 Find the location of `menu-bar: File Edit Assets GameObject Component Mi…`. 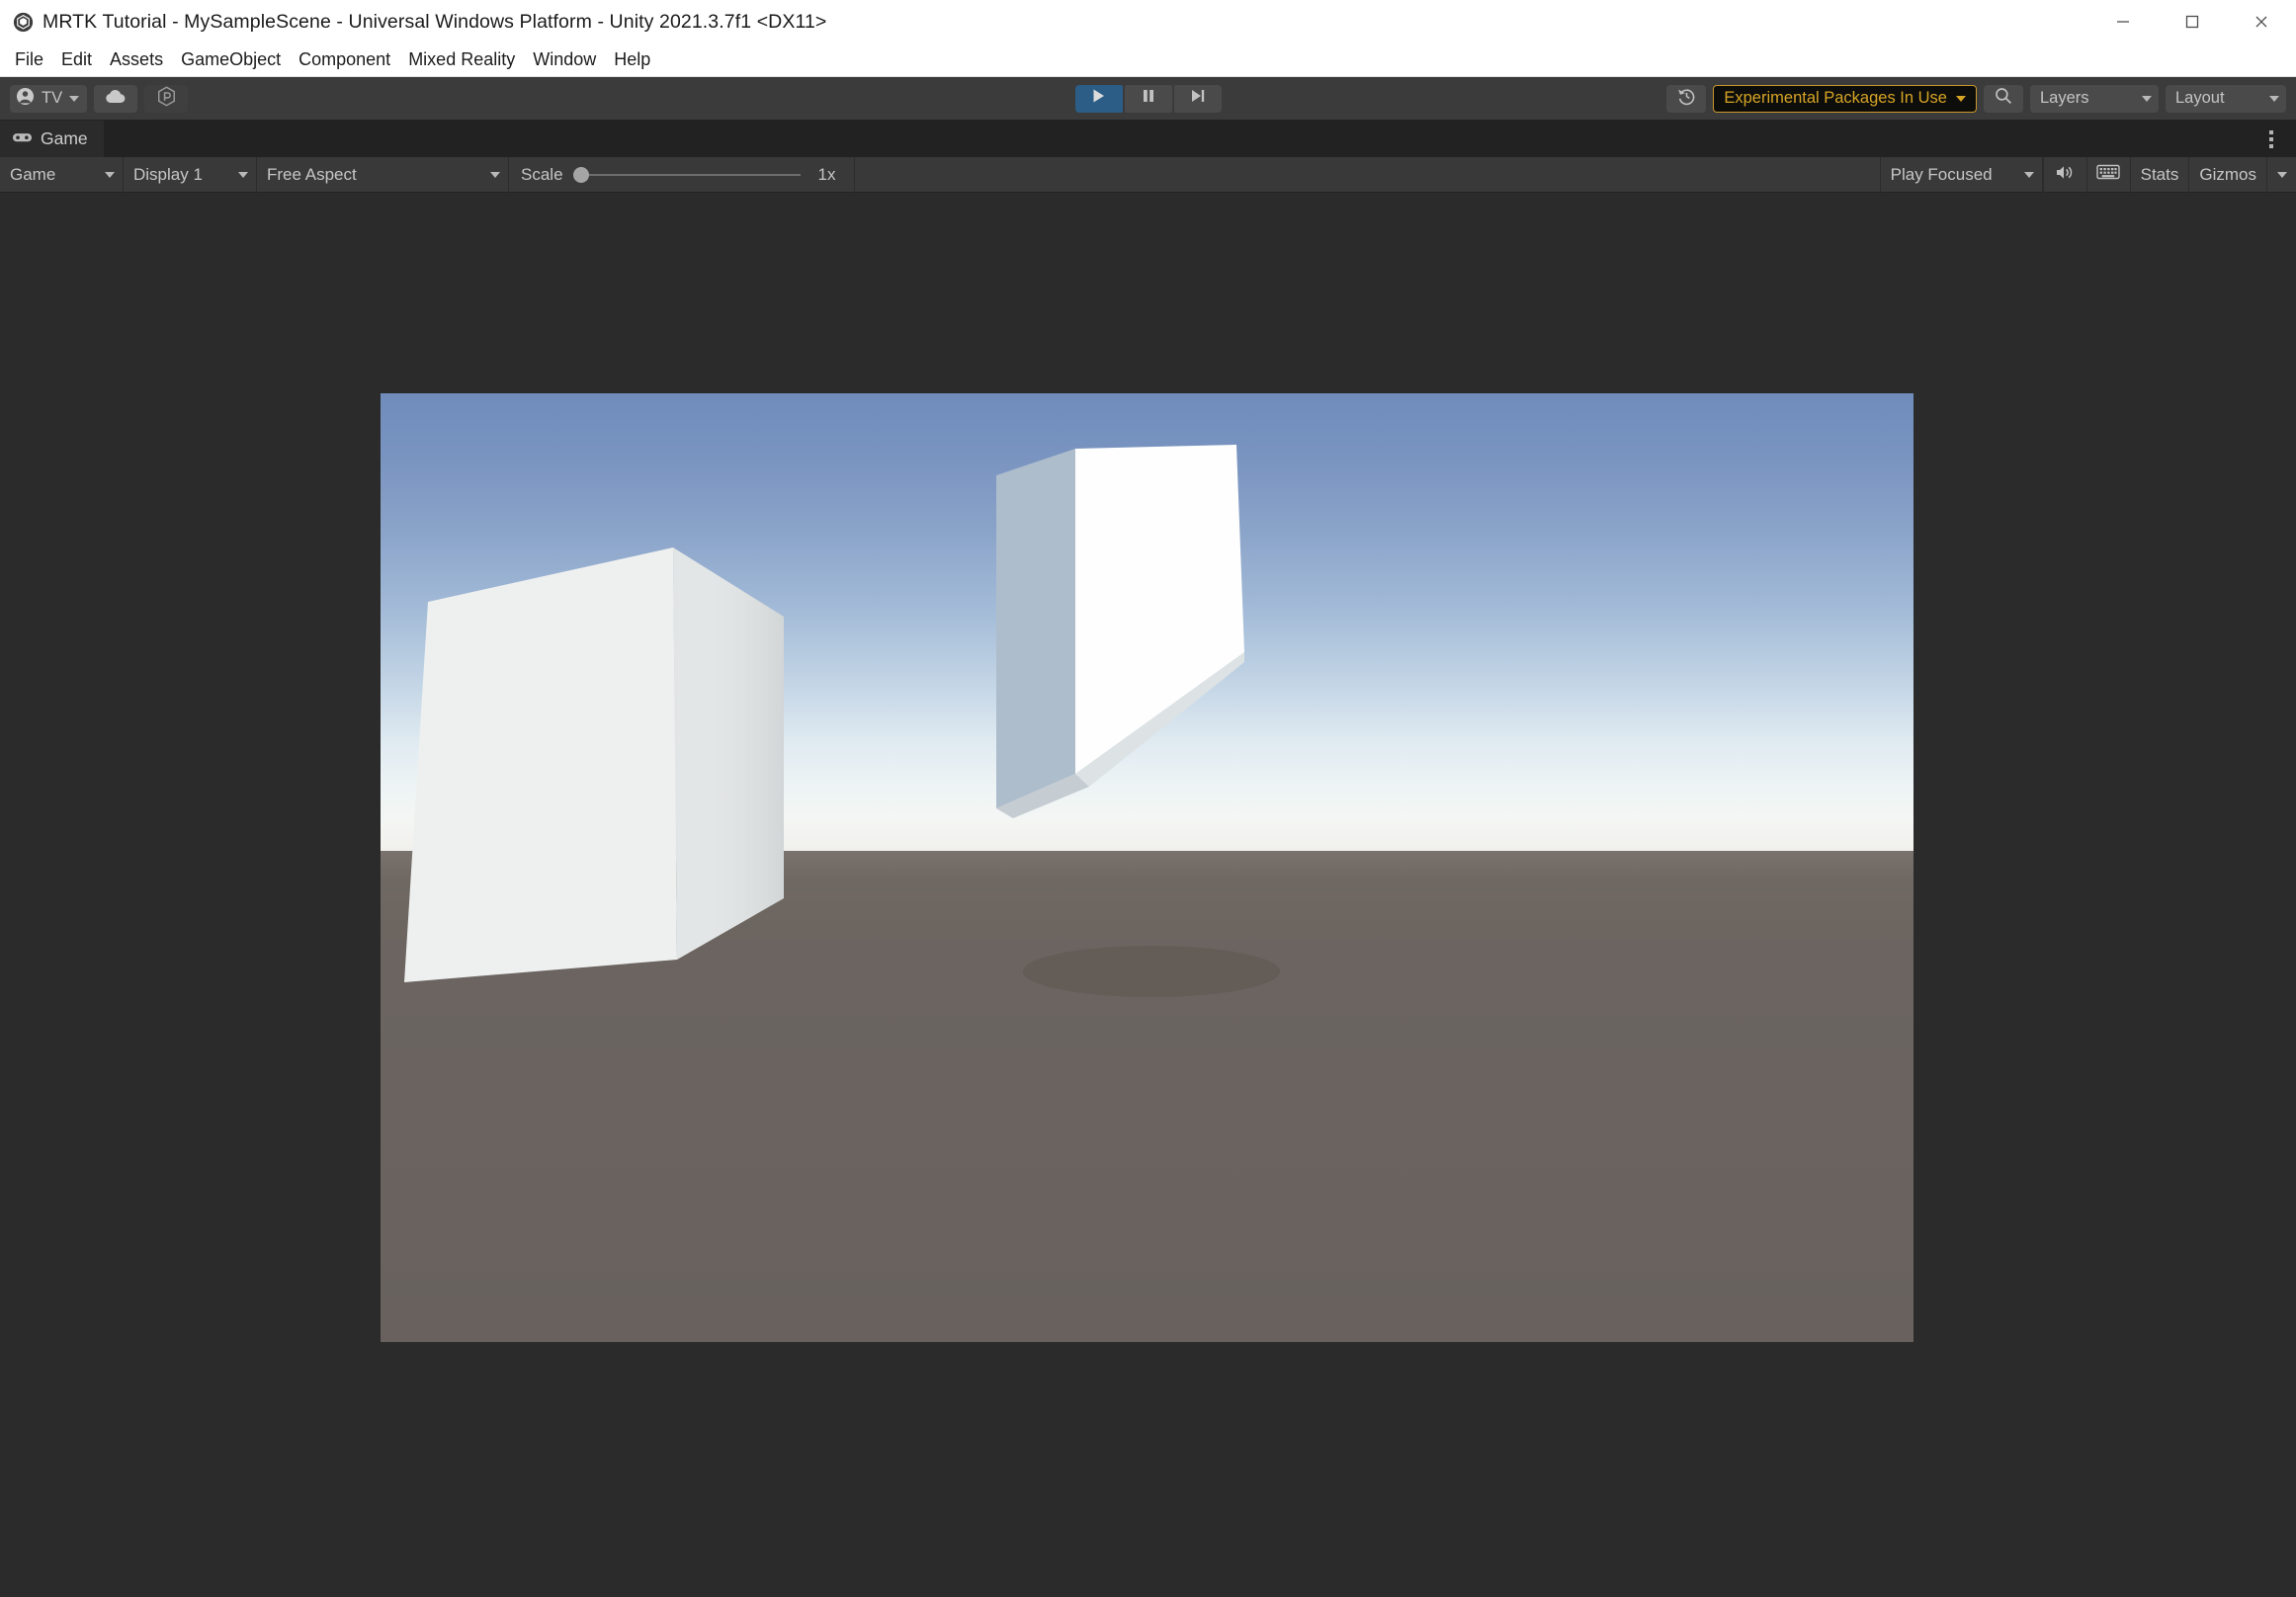

menu-bar: File Edit Assets GameObject Component Mi… is located at coordinates (1148, 60).